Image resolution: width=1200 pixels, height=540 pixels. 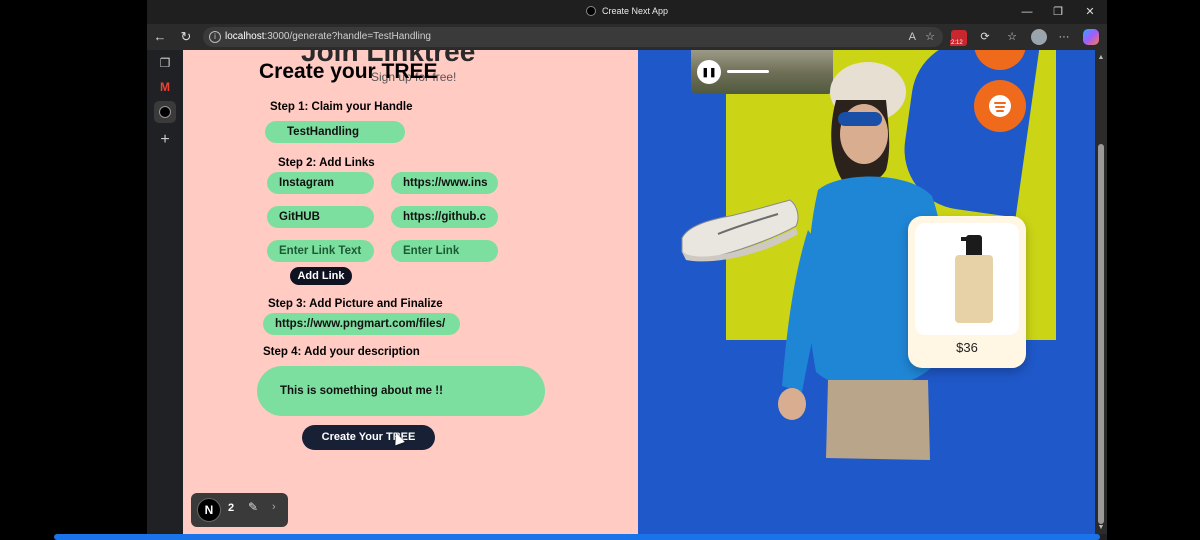 I want to click on mic-off-icon: ✎, so click(x=253, y=507).